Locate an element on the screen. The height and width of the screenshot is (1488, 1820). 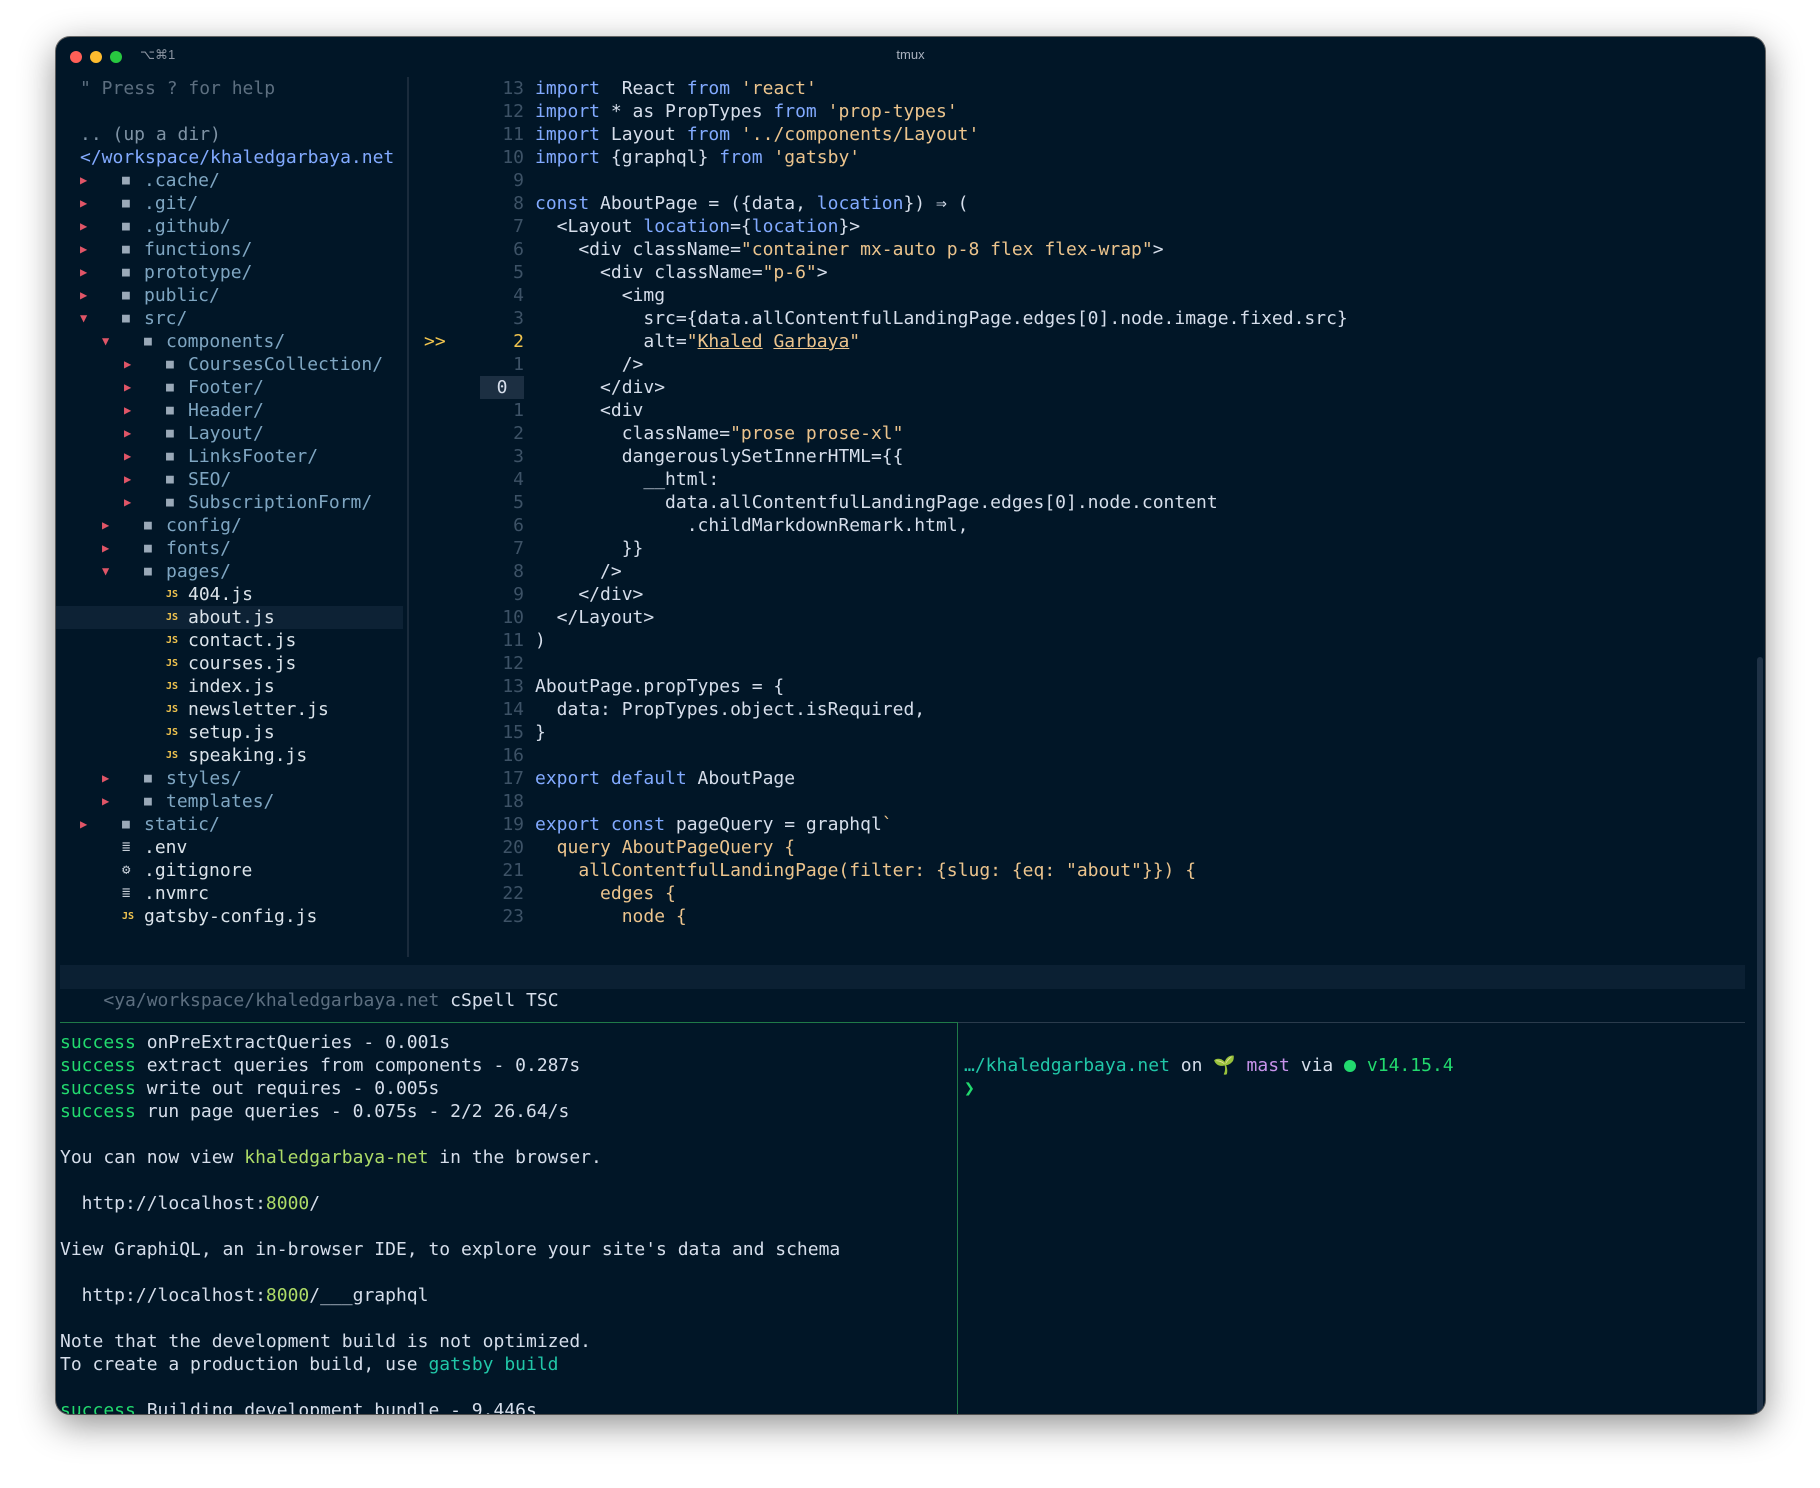
code-line: 7 <Layout location={location}> is located at coordinates (1090, 226).